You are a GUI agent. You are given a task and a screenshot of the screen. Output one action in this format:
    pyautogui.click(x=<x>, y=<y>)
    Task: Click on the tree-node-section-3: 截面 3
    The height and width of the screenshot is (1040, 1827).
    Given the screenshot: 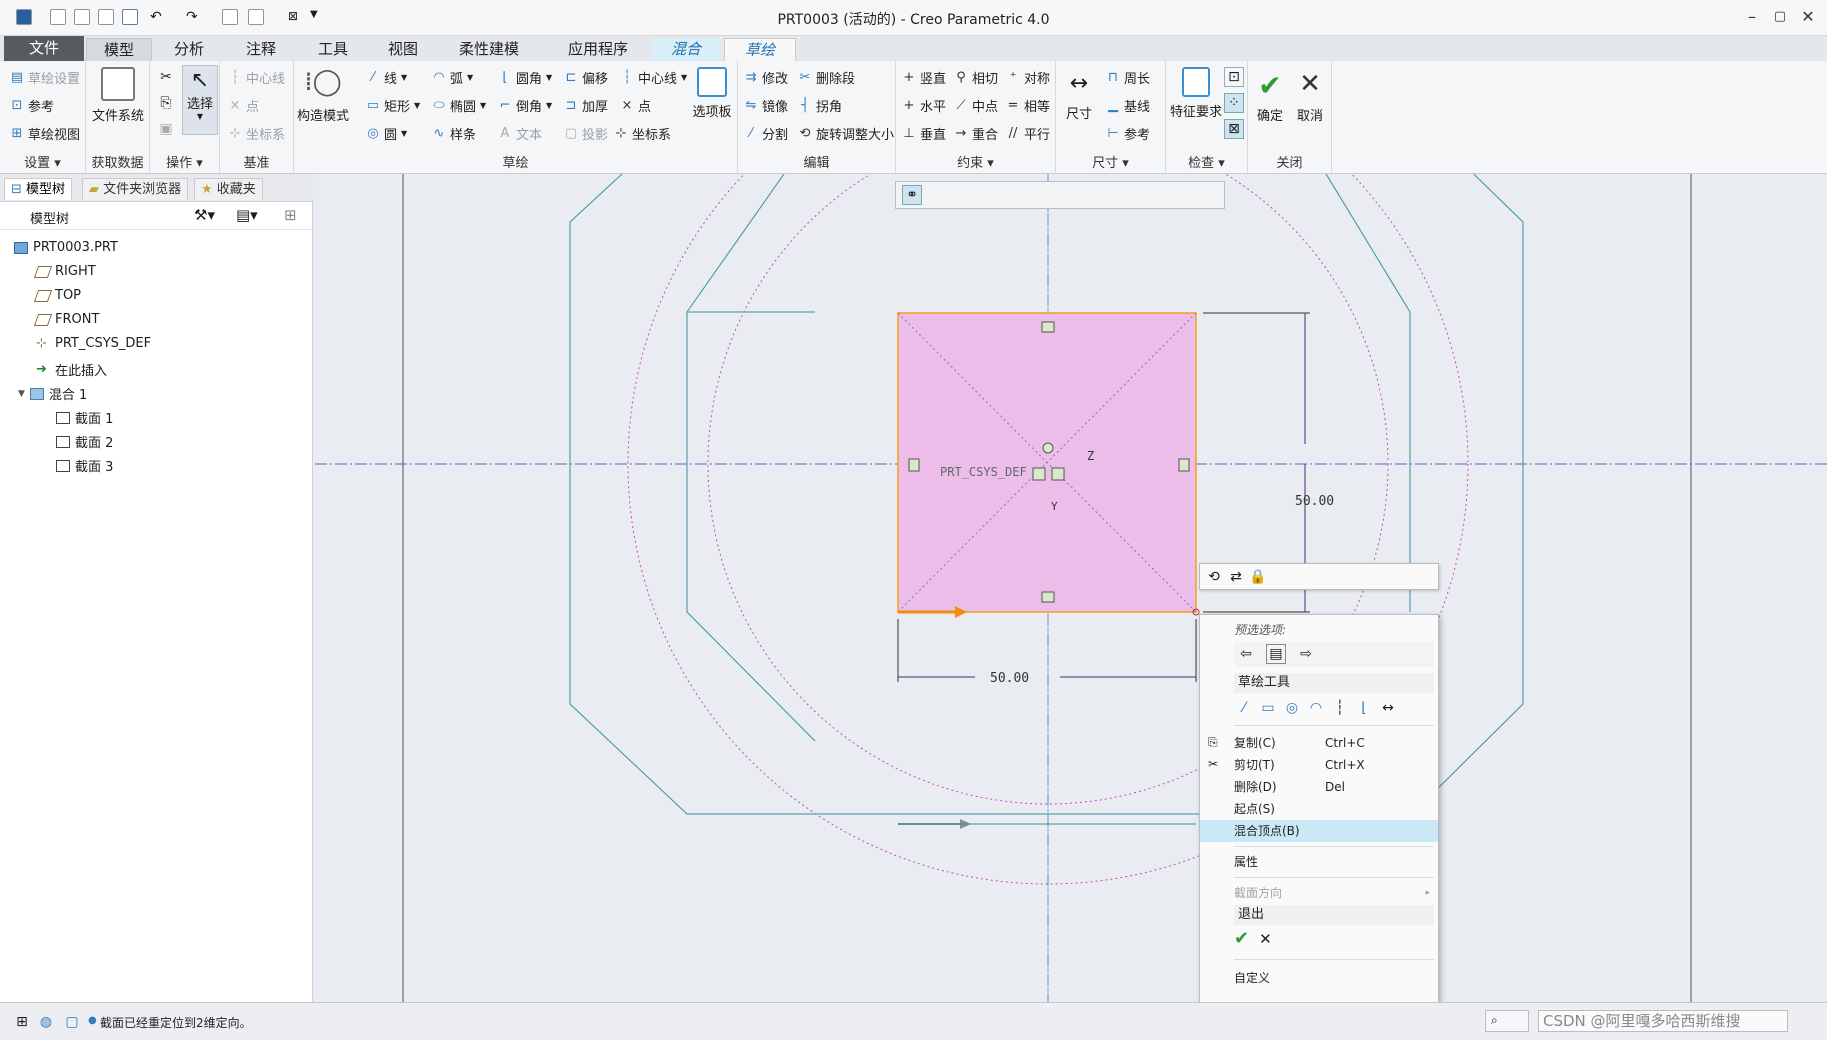 What is the action you would take?
    pyautogui.click(x=84, y=465)
    